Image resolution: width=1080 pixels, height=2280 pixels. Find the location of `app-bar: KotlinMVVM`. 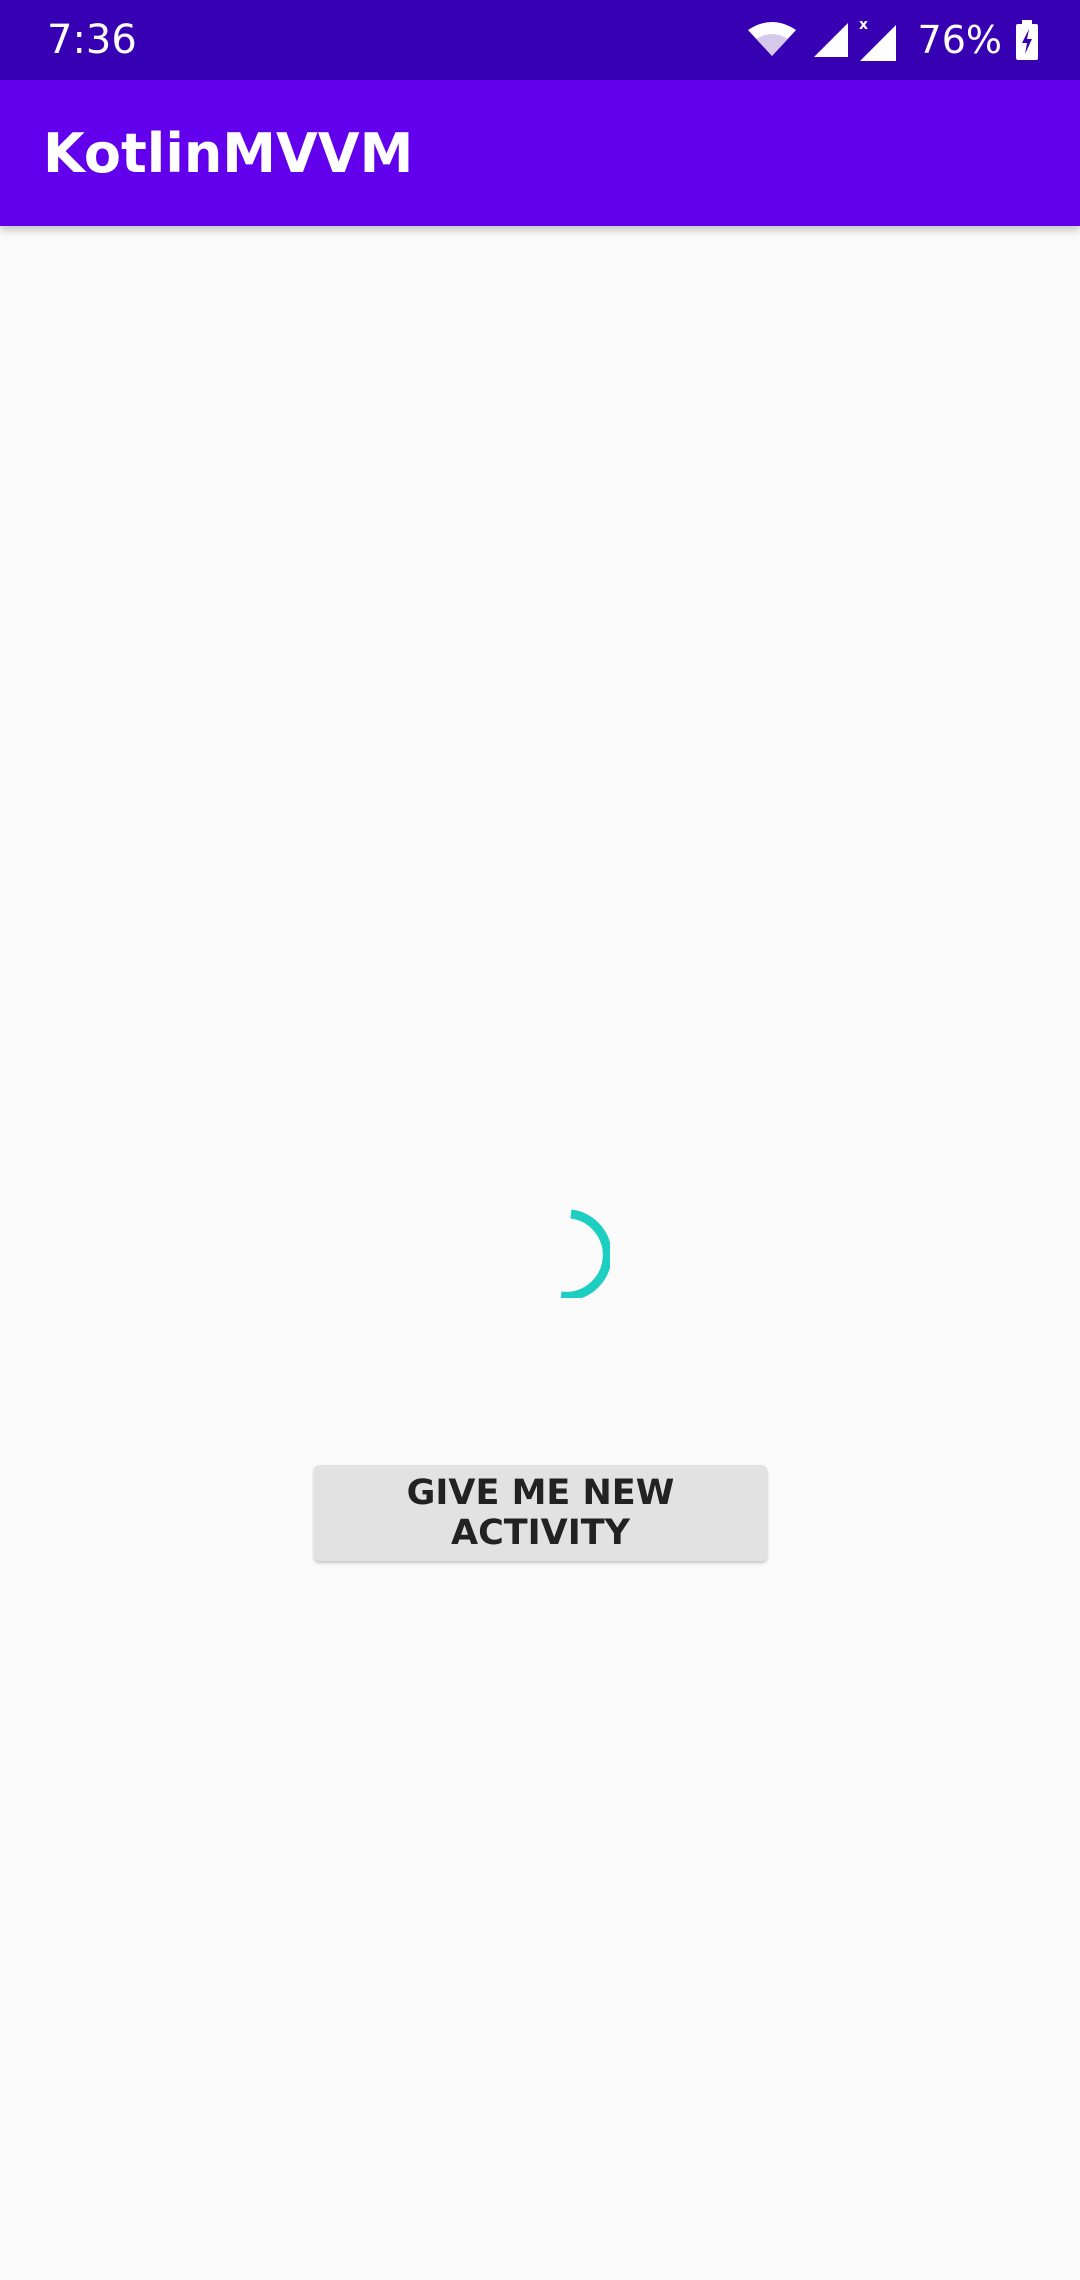

app-bar: KotlinMVVM is located at coordinates (540, 153).